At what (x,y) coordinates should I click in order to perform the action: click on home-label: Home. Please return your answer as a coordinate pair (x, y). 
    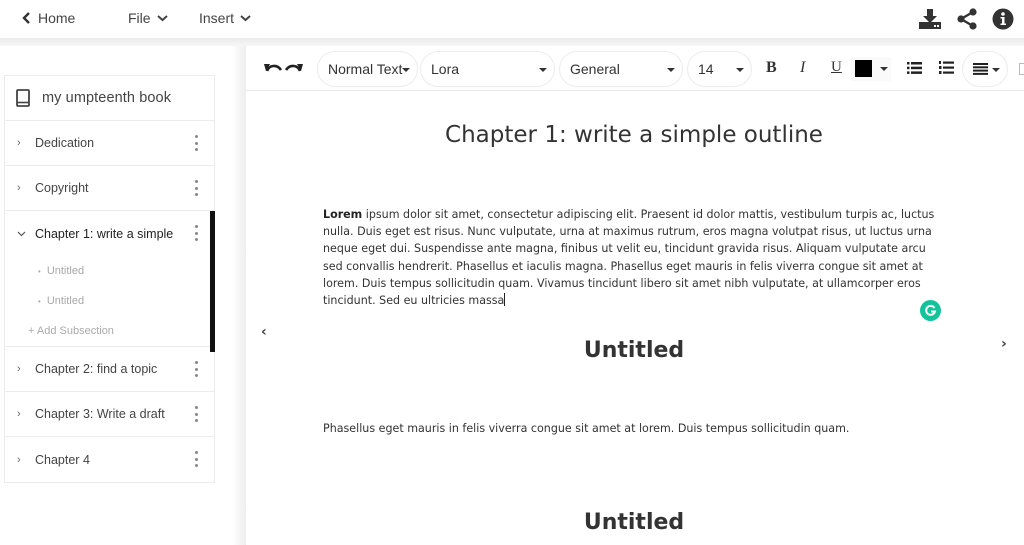
    Looking at the image, I should click on (57, 18).